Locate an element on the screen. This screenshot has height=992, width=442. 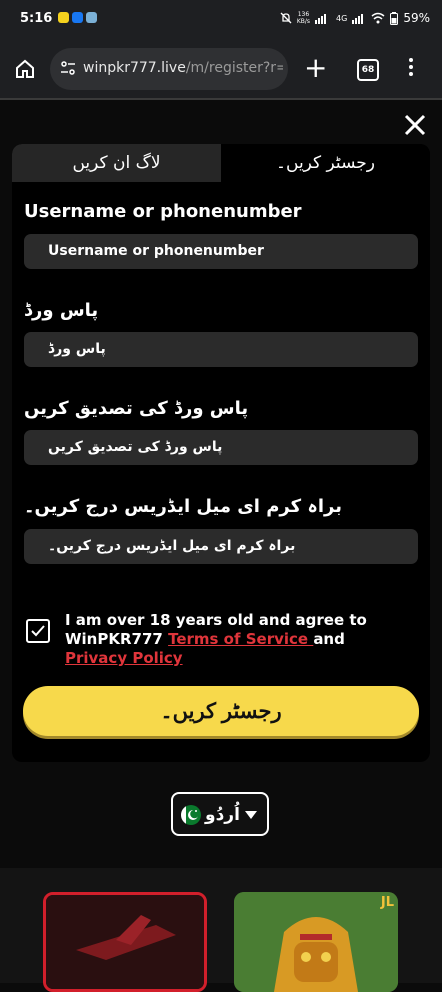
tab-login: لاگ ان کریں is located at coordinates (116, 163).